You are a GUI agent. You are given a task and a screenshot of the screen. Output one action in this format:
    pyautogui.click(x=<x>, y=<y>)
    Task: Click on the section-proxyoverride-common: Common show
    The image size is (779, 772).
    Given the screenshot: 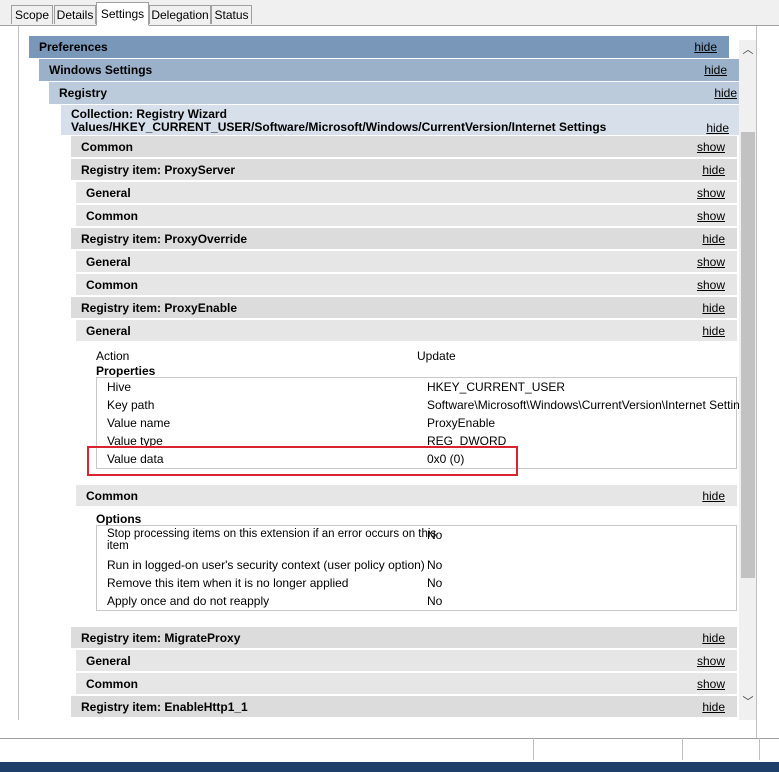 What is the action you would take?
    pyautogui.click(x=406, y=284)
    